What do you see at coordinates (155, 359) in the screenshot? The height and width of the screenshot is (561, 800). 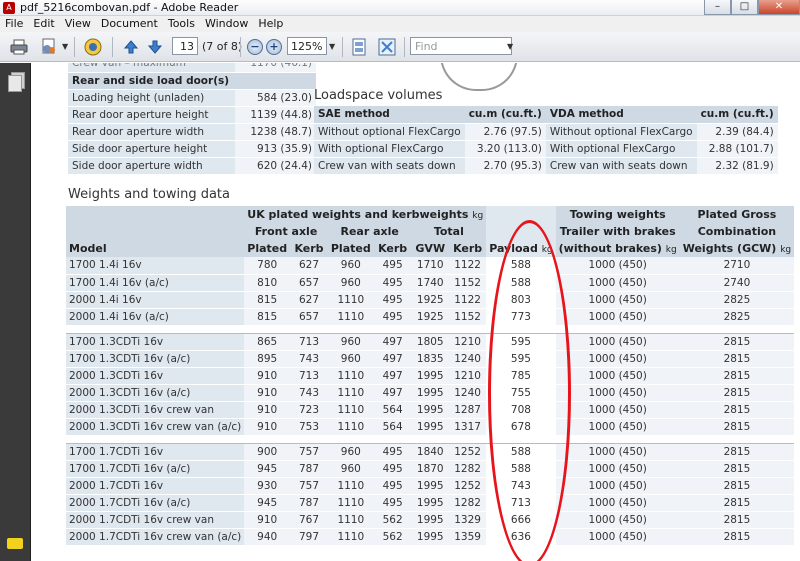 I see `model-cell: 1700 1.3CDTi 16v (a/c)` at bounding box center [155, 359].